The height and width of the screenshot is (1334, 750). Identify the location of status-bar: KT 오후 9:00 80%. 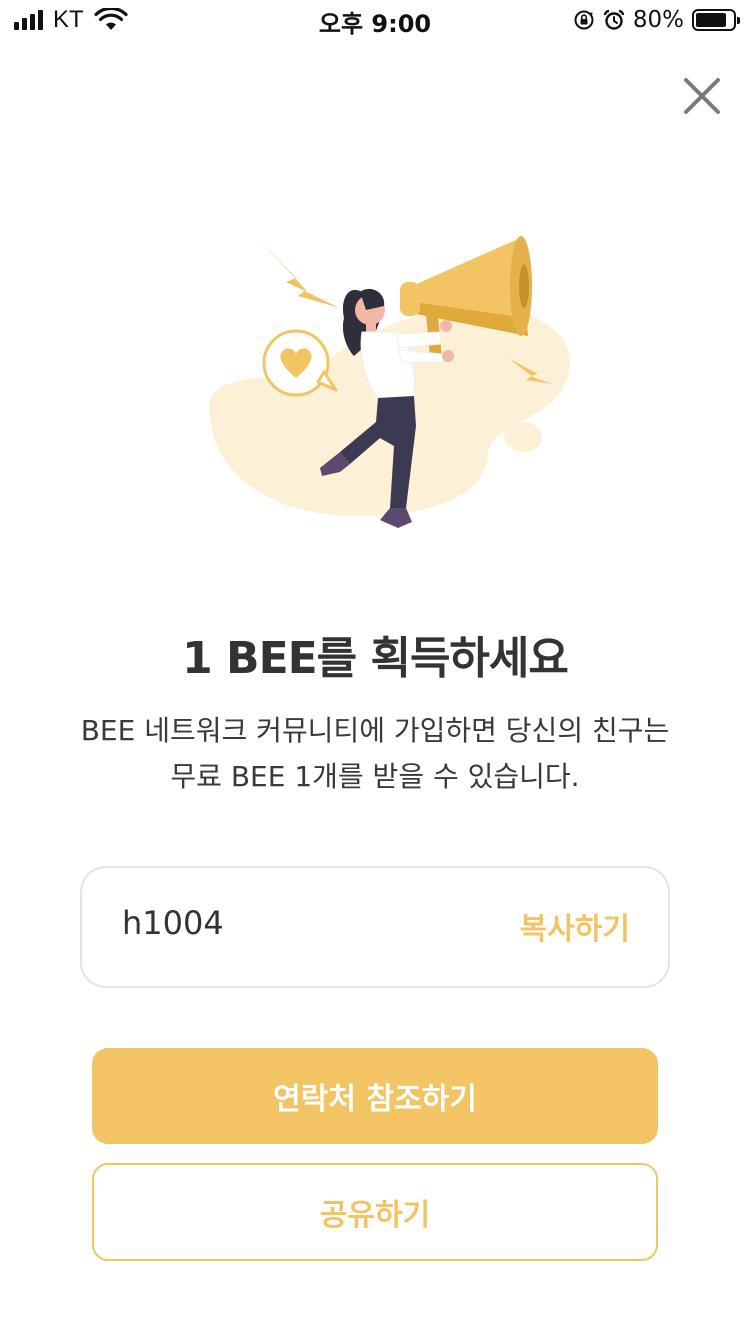
(375, 20).